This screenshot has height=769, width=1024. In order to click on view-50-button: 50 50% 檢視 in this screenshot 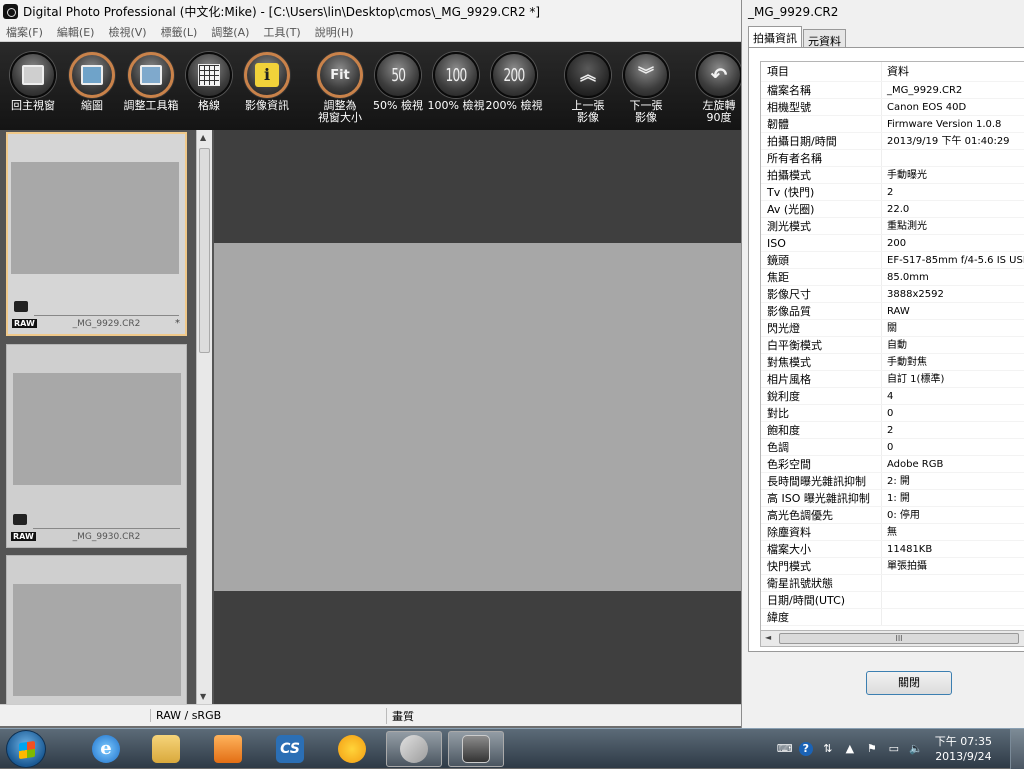, I will do `click(398, 82)`.